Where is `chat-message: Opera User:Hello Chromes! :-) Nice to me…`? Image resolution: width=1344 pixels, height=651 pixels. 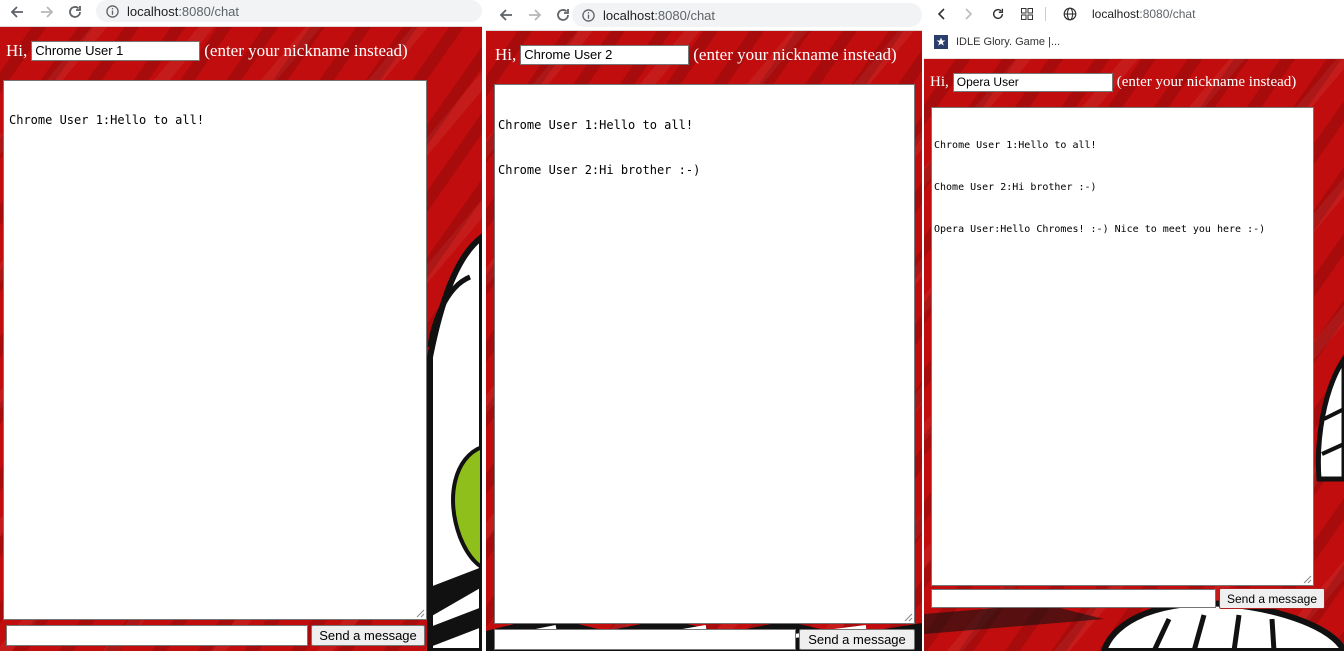 chat-message: Opera User:Hello Chromes! :-) Nice to me… is located at coordinates (1100, 229).